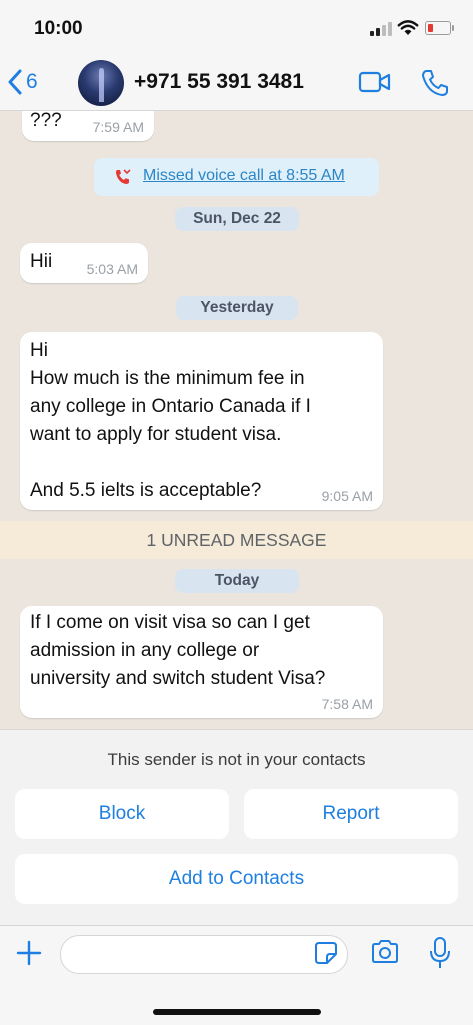 Image resolution: width=473 pixels, height=1025 pixels. What do you see at coordinates (170, 406) in the screenshot?
I see `message-line: any college in Ontario Canada if I` at bounding box center [170, 406].